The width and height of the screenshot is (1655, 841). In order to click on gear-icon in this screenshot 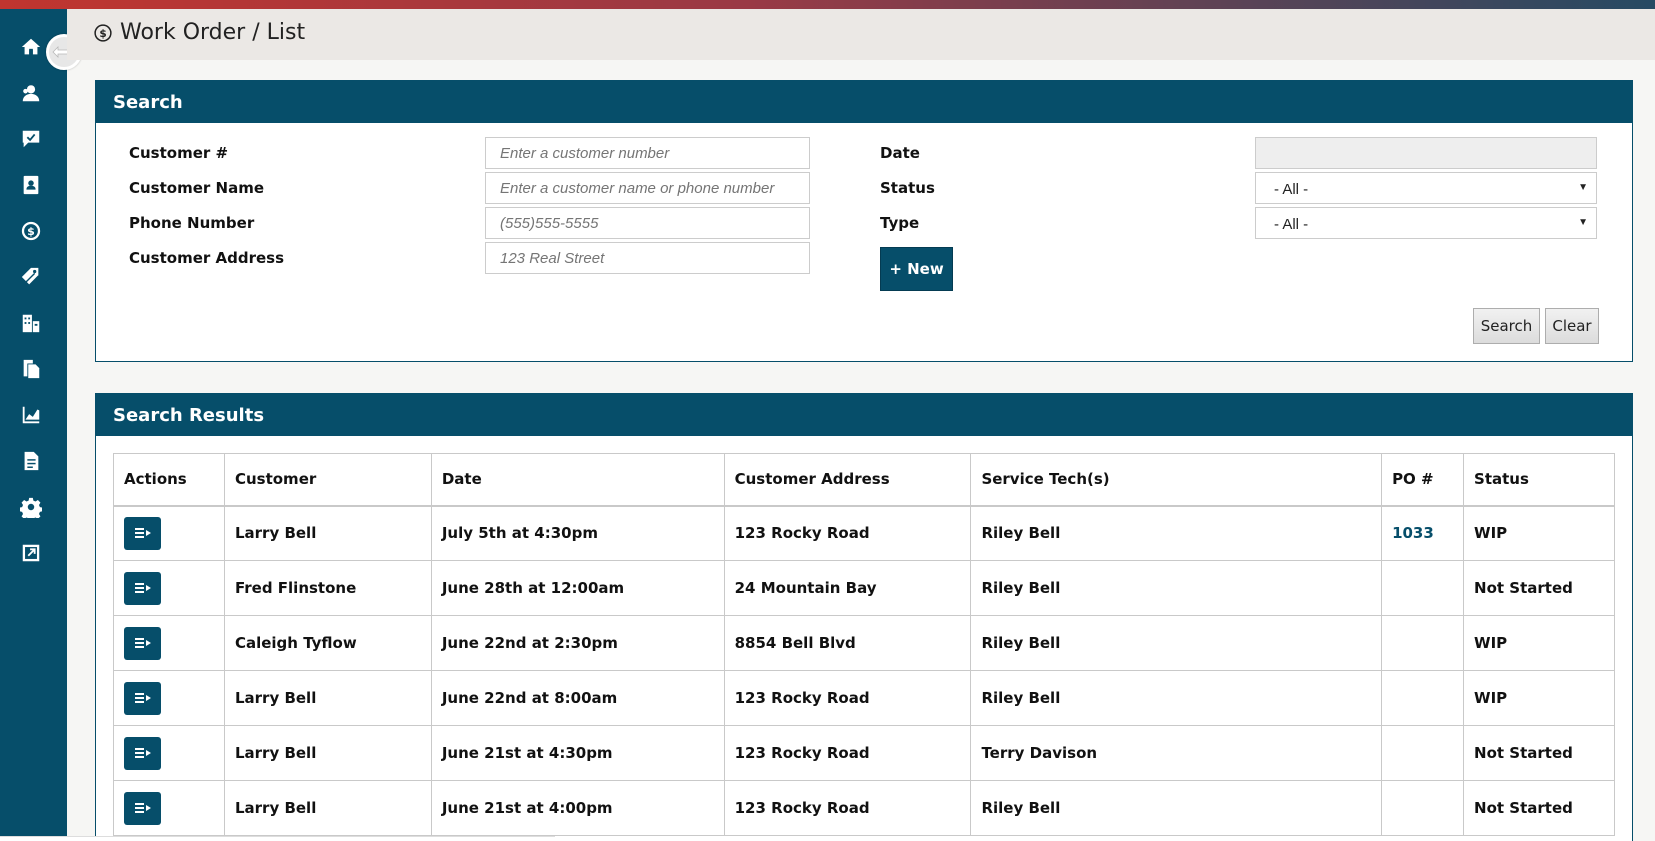, I will do `click(31, 507)`.